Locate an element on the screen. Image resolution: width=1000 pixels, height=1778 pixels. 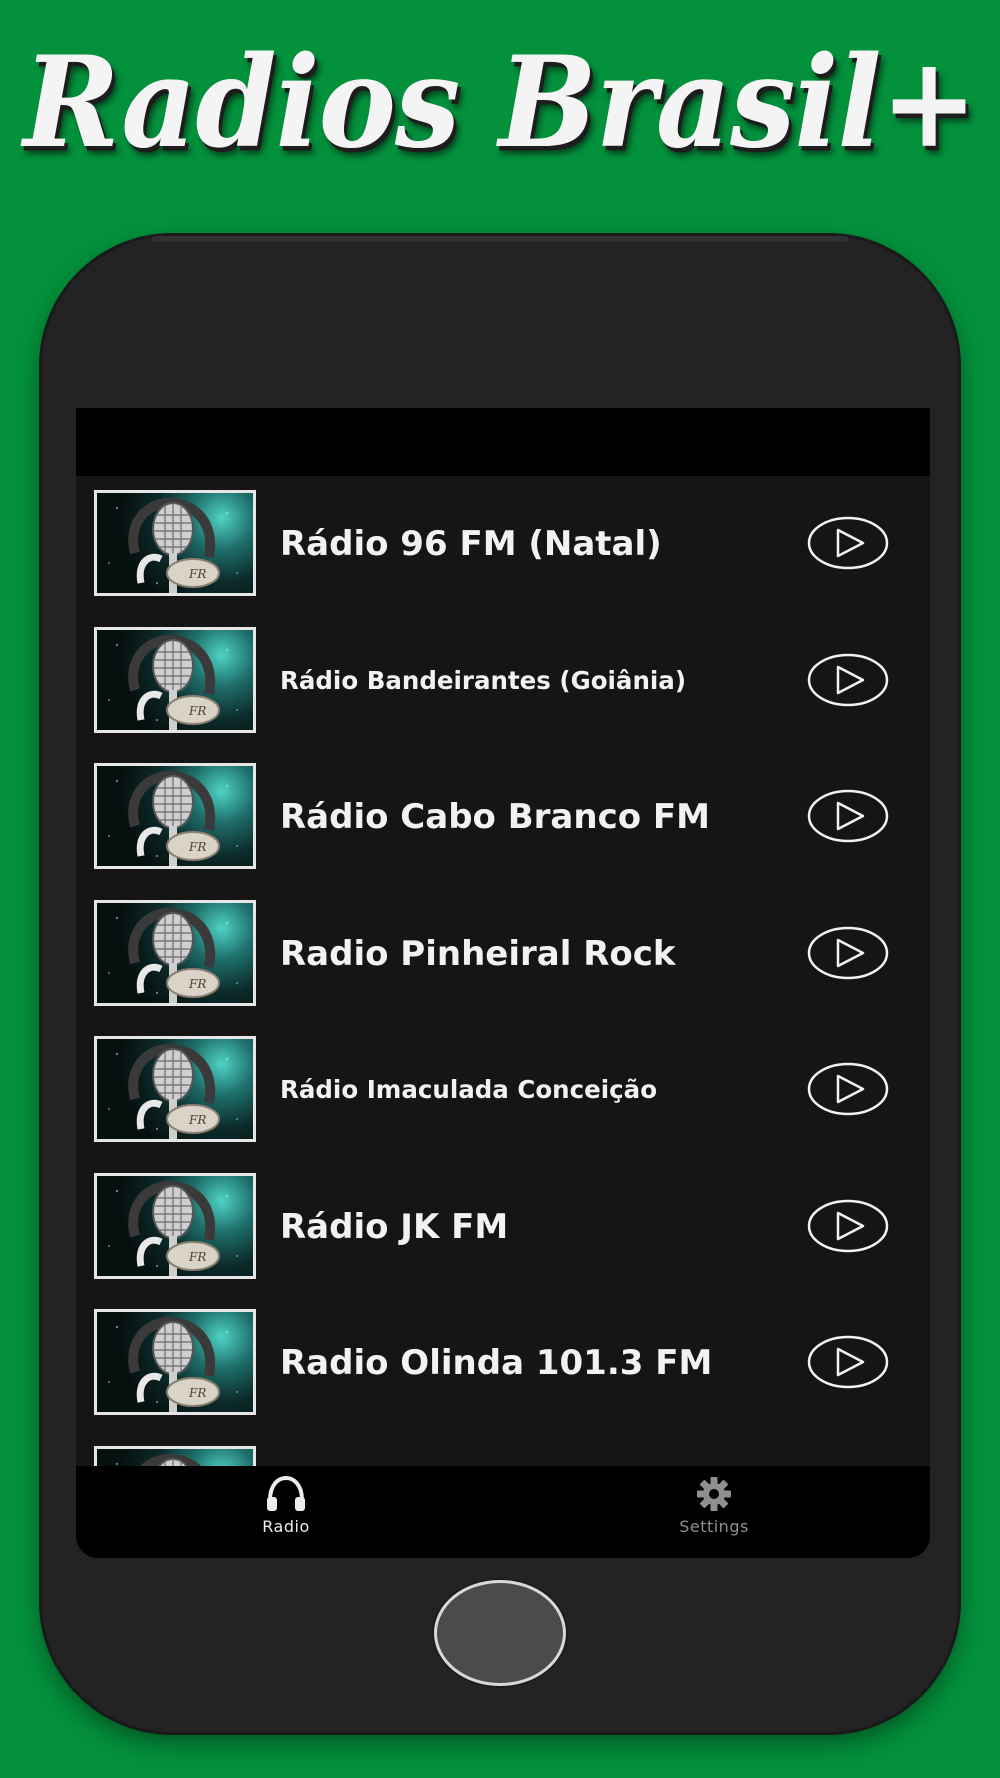
station-row: FR Rádio Bandeirantes (Goiânia) is located at coordinates (503, 681).